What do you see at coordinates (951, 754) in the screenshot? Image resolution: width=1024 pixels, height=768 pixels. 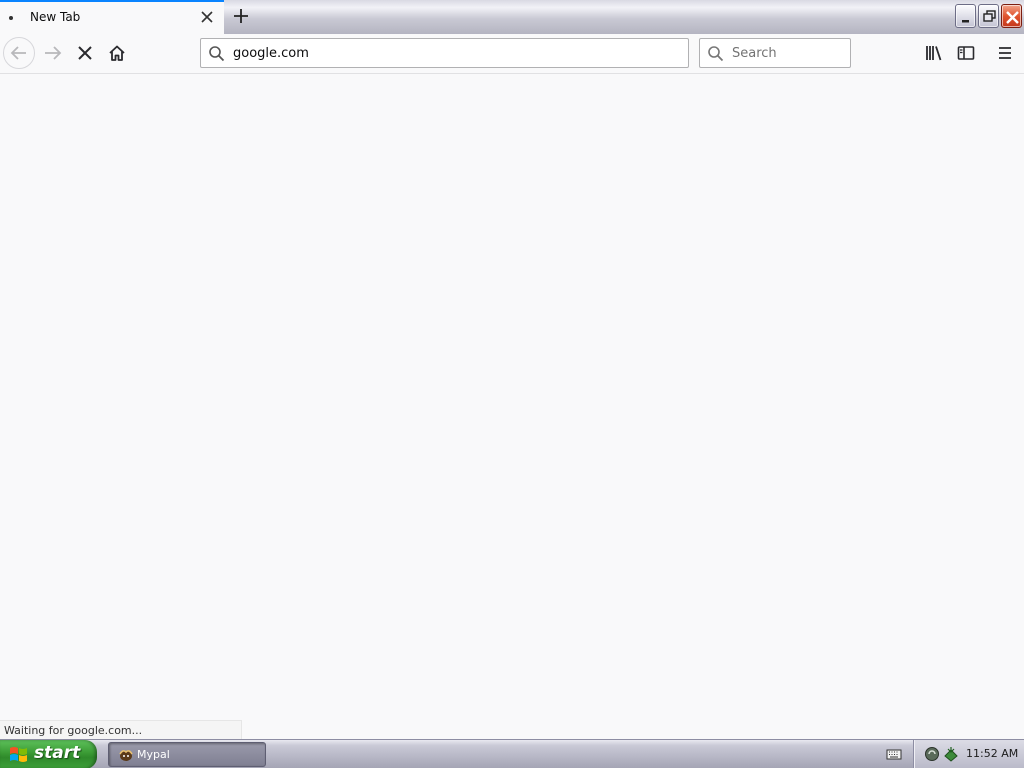 I see `network-icon` at bounding box center [951, 754].